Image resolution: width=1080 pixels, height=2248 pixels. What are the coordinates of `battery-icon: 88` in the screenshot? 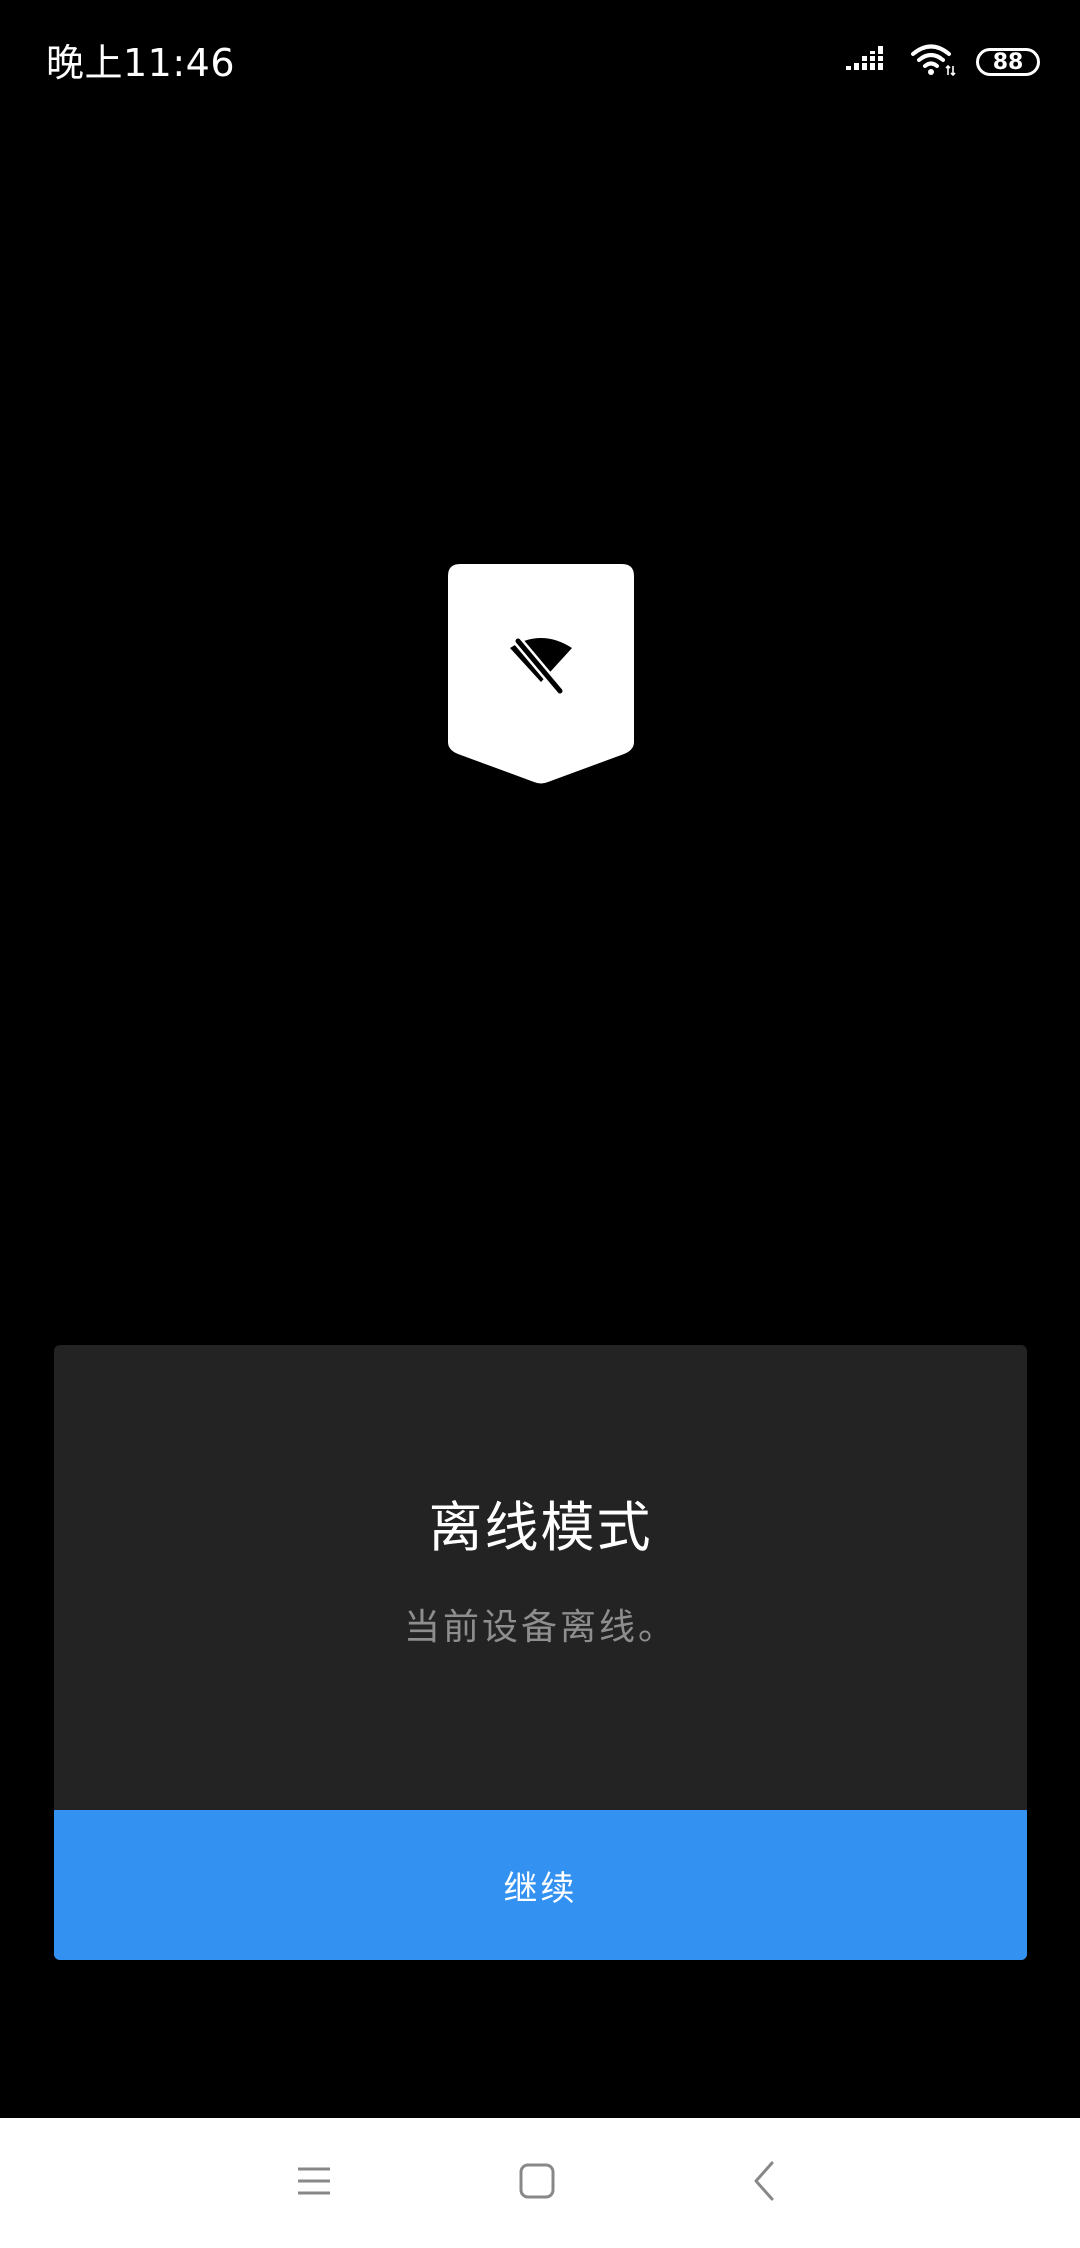 It's located at (1008, 62).